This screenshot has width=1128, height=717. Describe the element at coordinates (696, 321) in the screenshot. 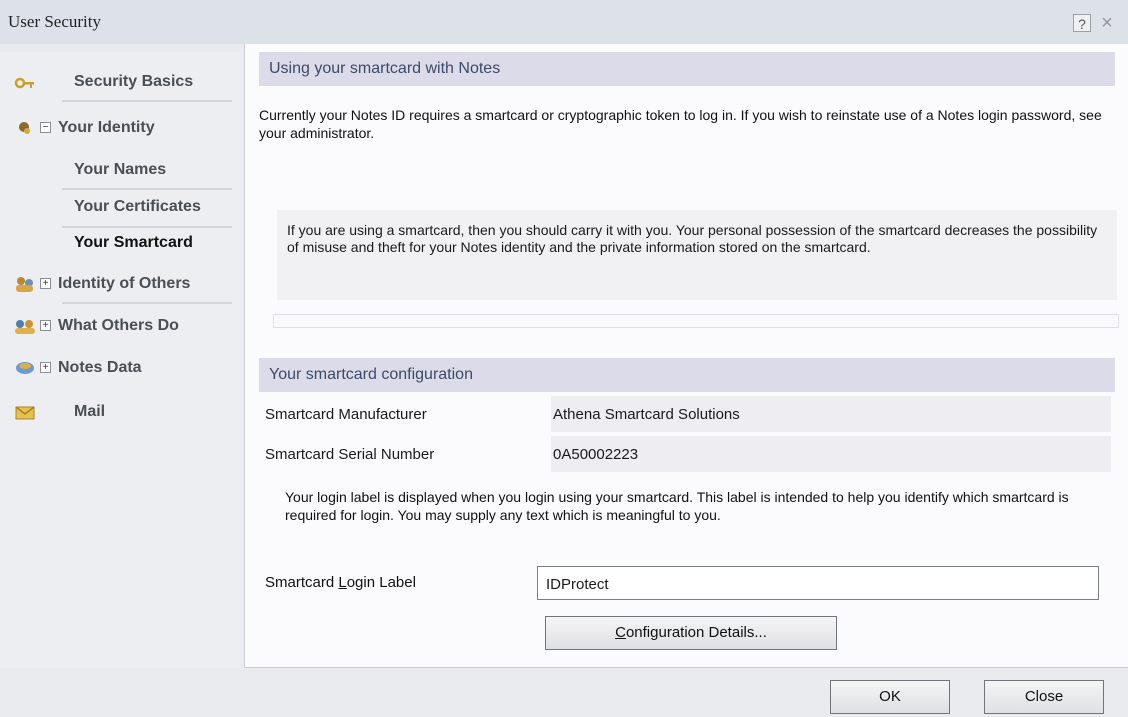

I see `horizontal-scrollbar` at that location.